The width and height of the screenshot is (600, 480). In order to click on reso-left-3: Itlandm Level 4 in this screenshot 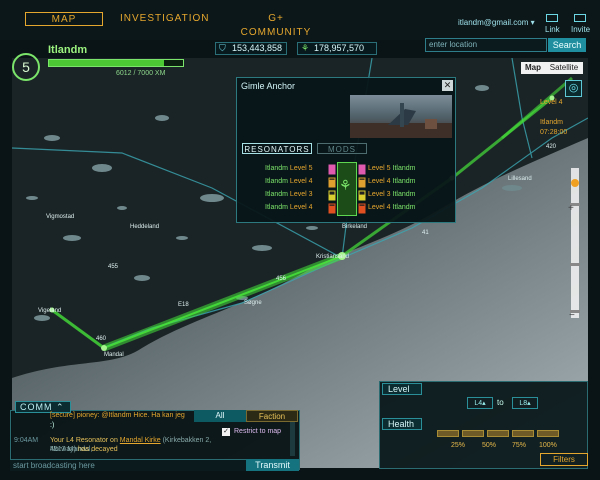, I will do `click(289, 207)`.